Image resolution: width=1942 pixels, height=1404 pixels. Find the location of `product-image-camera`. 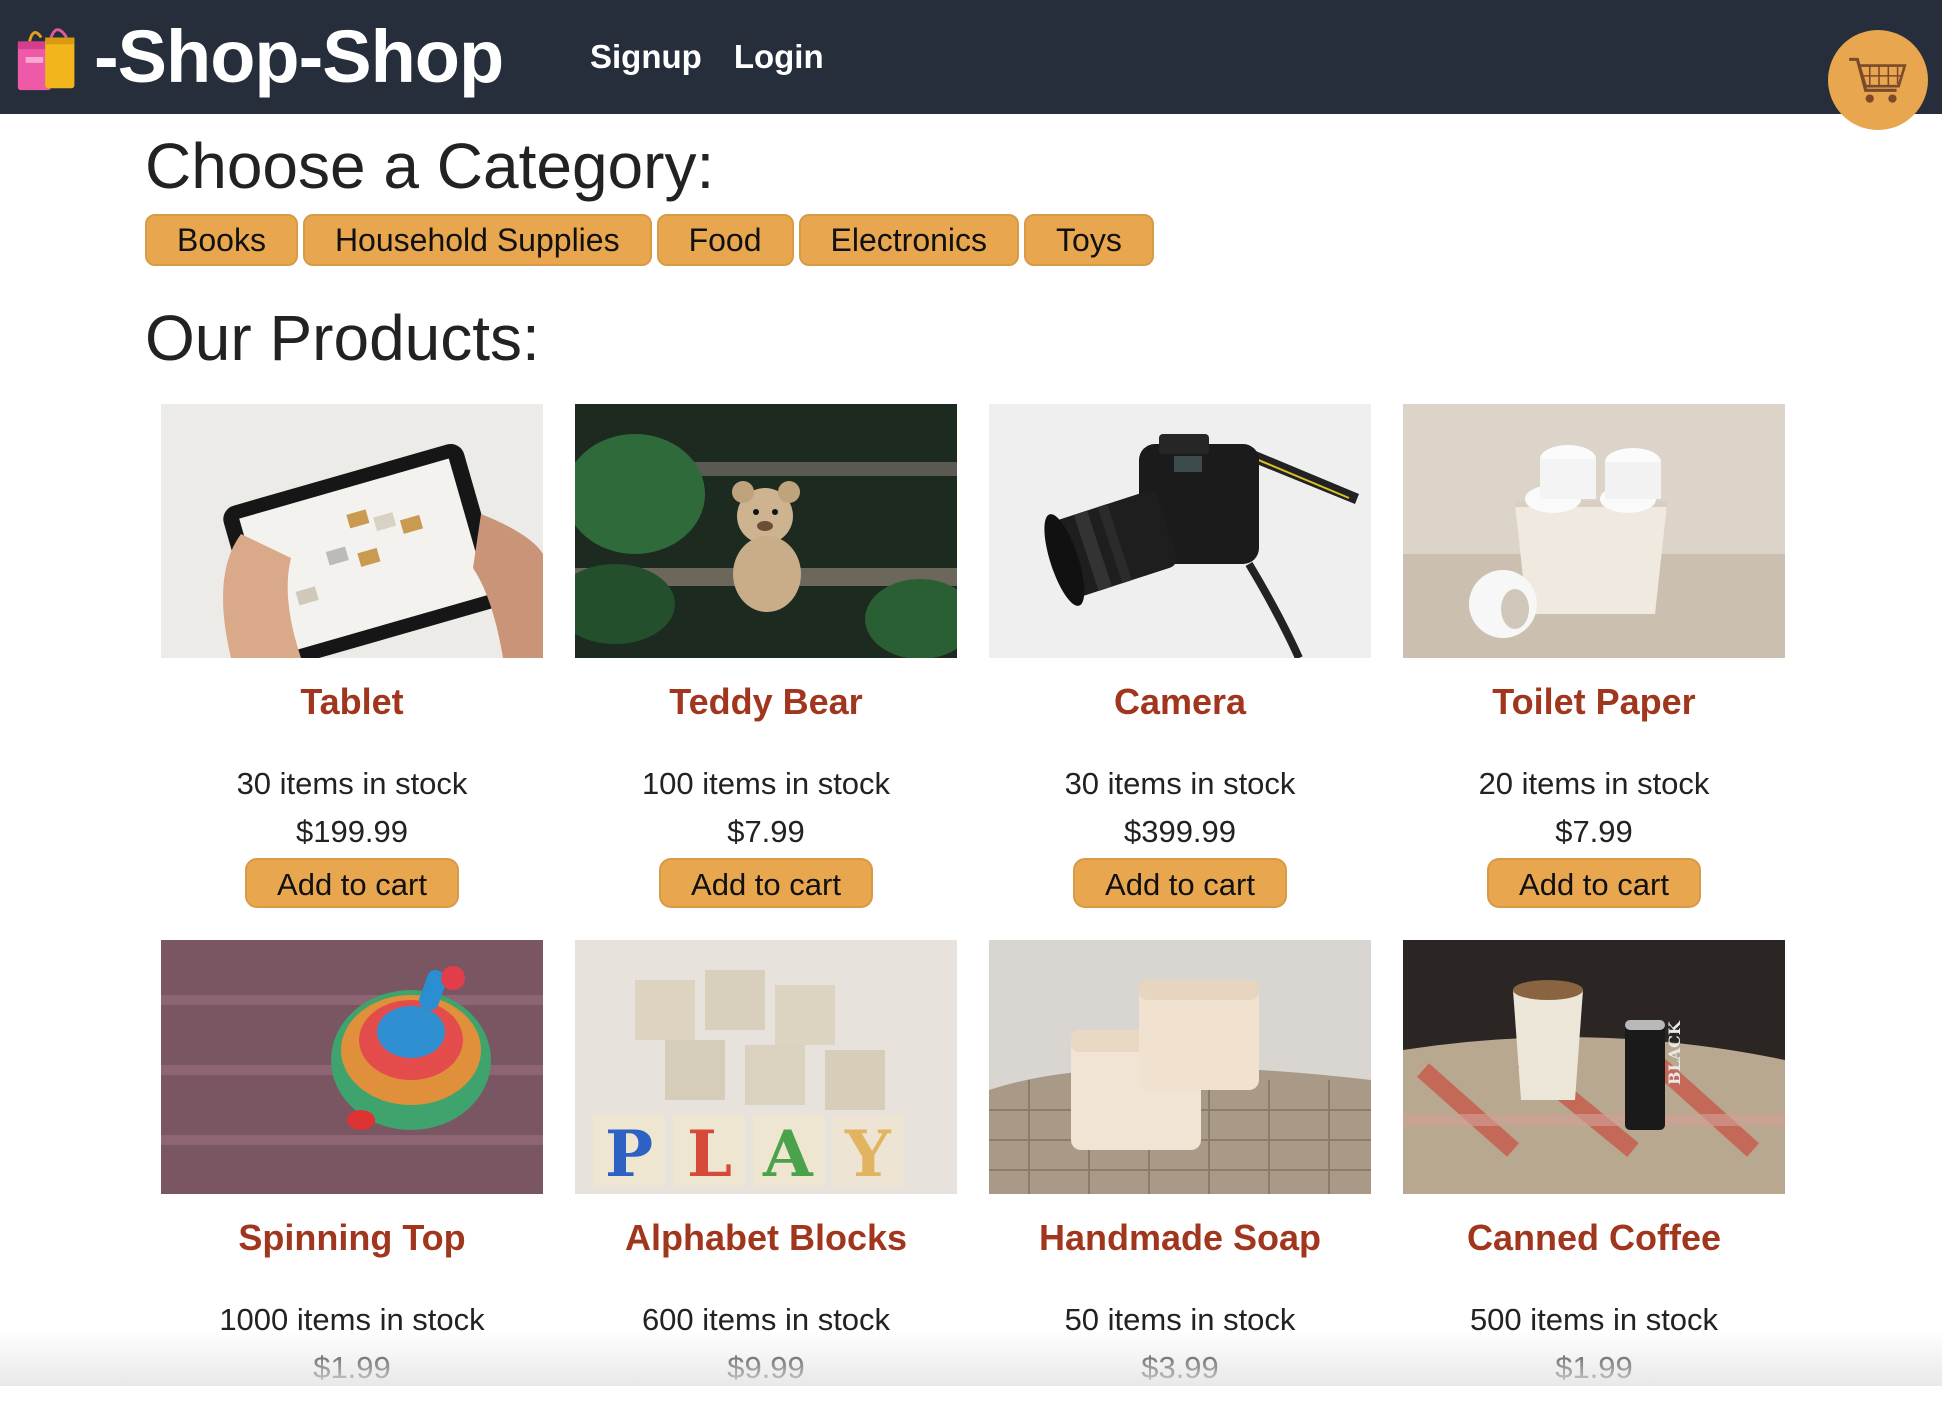

product-image-camera is located at coordinates (1180, 531).